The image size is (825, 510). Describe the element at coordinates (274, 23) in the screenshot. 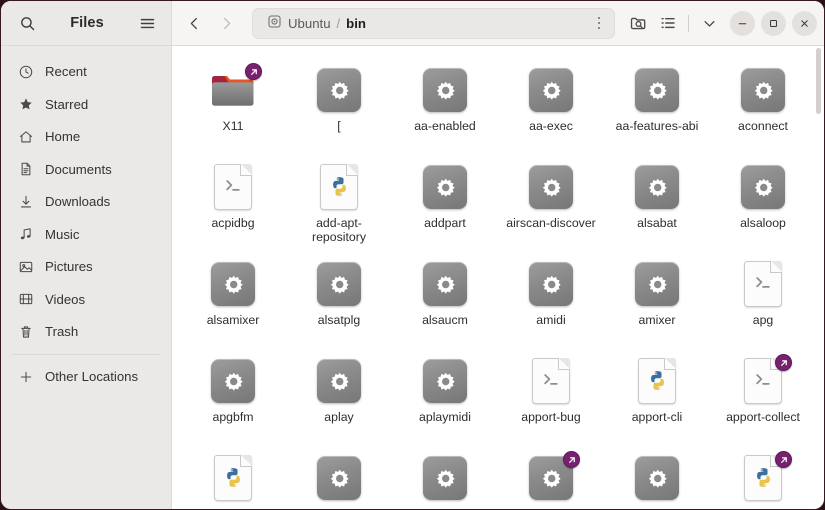

I see `drive-harddisk-icon` at that location.